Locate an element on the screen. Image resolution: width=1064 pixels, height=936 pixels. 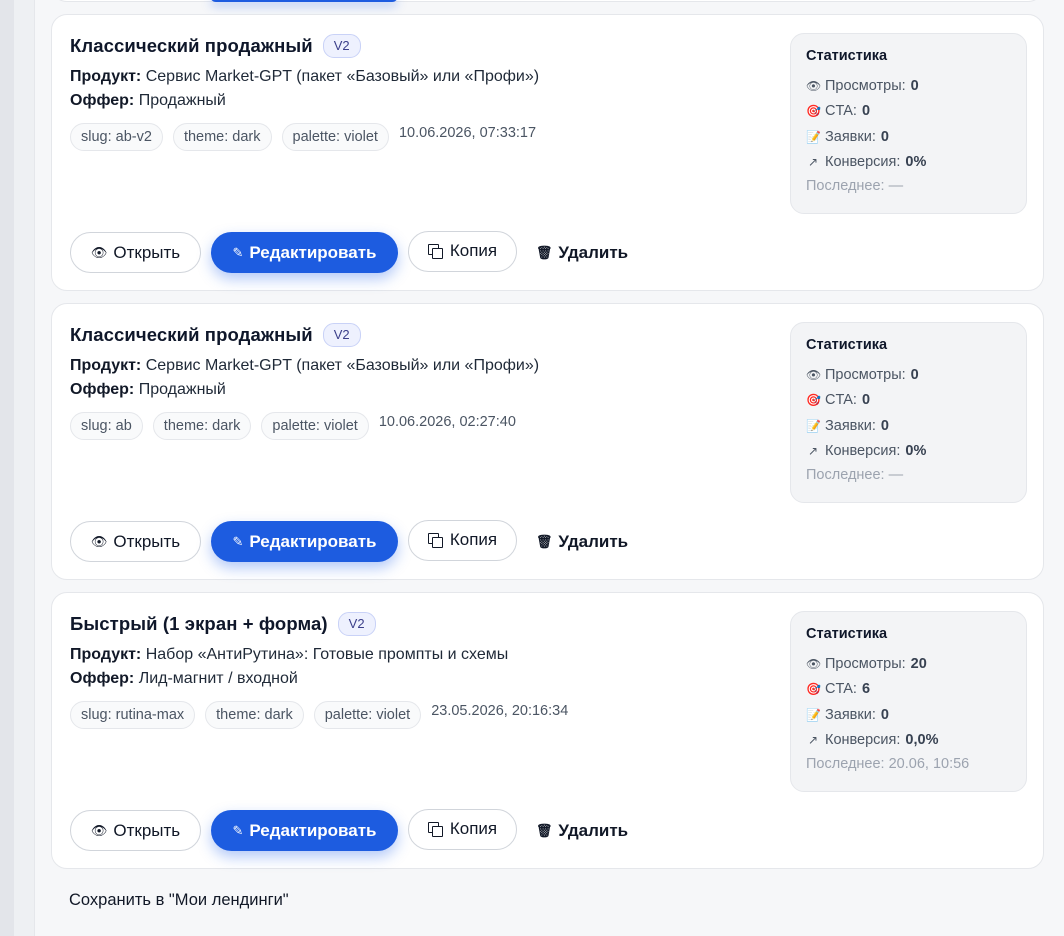
stat-cta: 🎯 CTA: 6 is located at coordinates (908, 690).